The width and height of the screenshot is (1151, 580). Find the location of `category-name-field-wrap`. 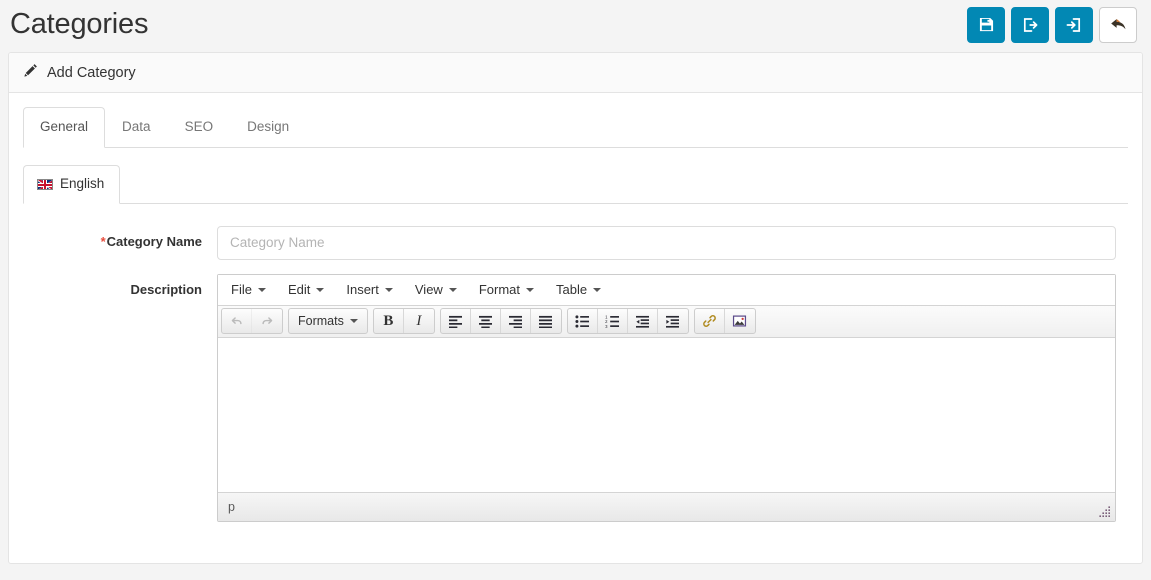

category-name-field-wrap is located at coordinates (672, 242).